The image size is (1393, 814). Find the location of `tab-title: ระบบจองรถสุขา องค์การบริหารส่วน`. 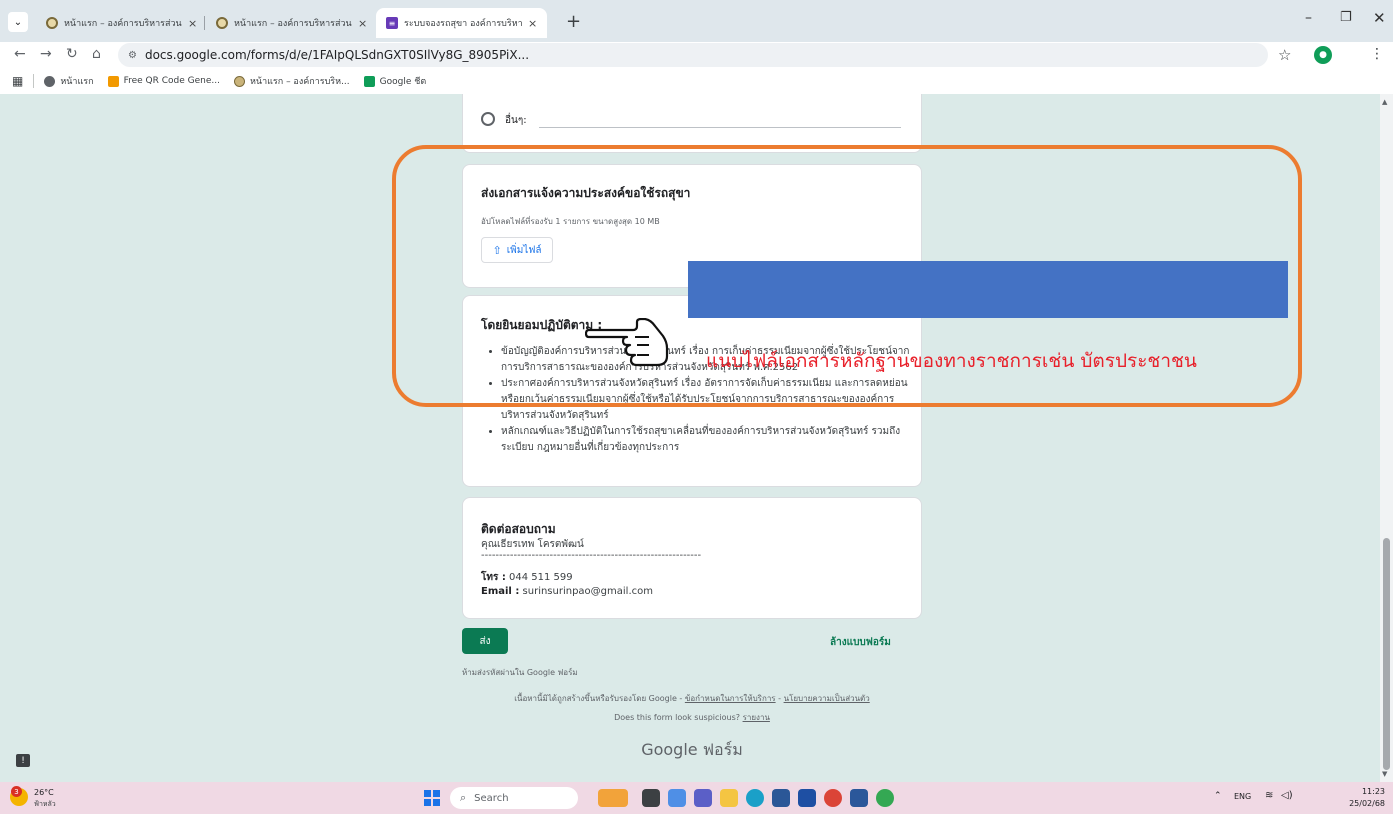

tab-title: ระบบจองรถสุขา องค์การบริหารส่วน is located at coordinates (463, 24).